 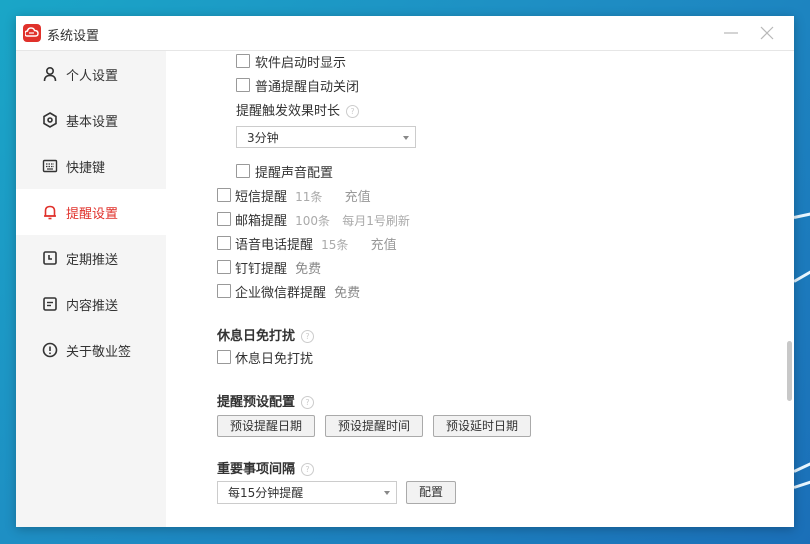 I want to click on email-checkbox, so click(x=224, y=219).